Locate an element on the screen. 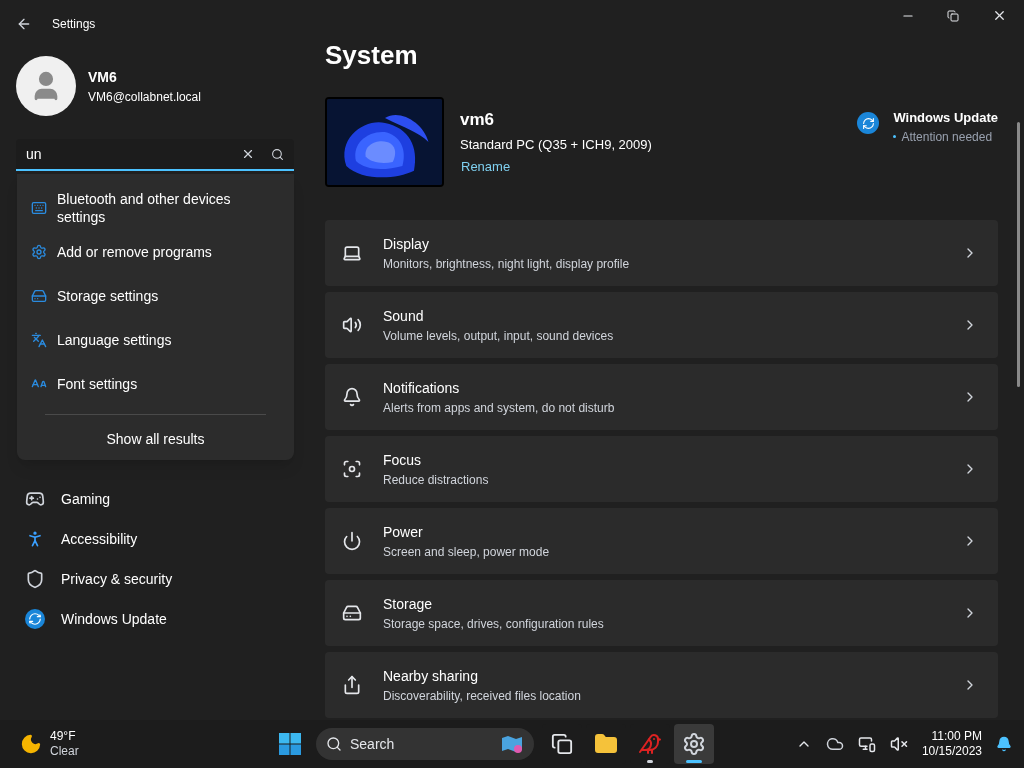  user-email: VM6@collabnet.local is located at coordinates (144, 97).